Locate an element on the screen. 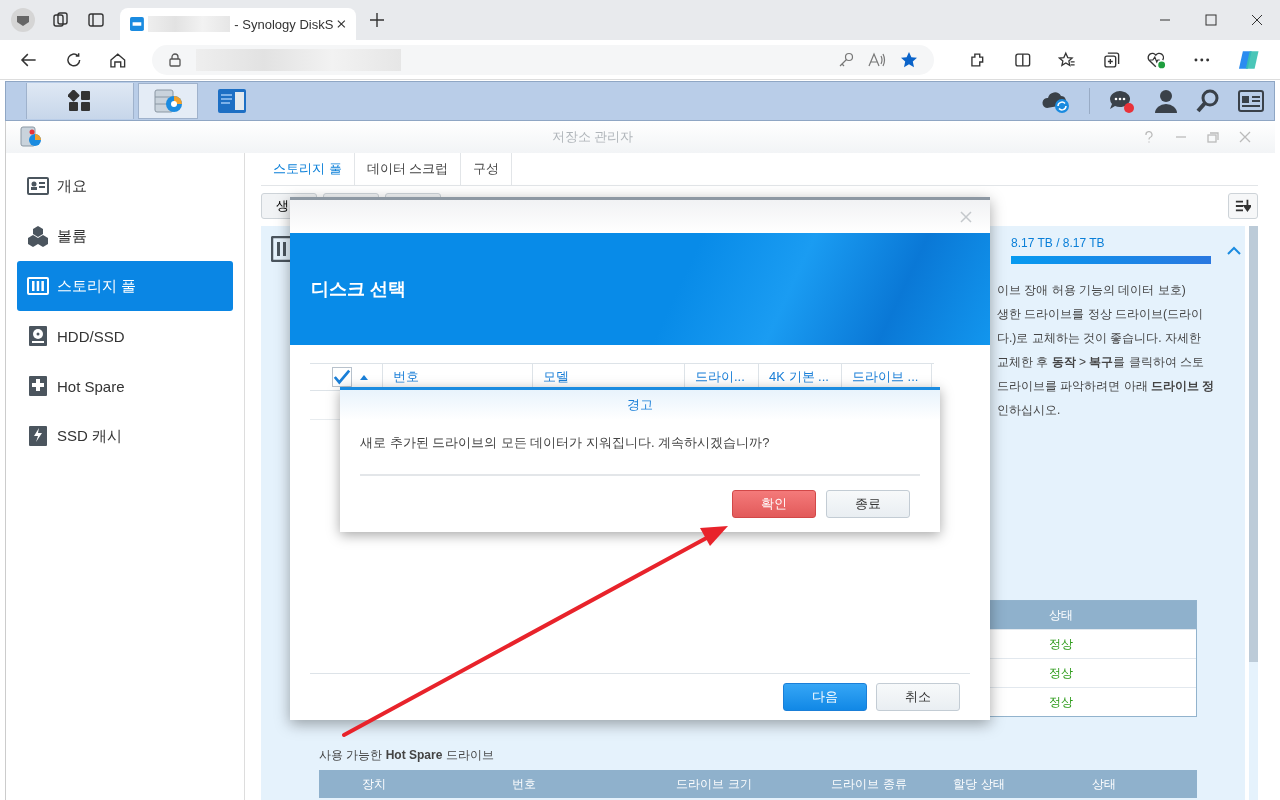 The width and height of the screenshot is (1280, 800). tab-title: - Synology DiskS is located at coordinates (284, 24).